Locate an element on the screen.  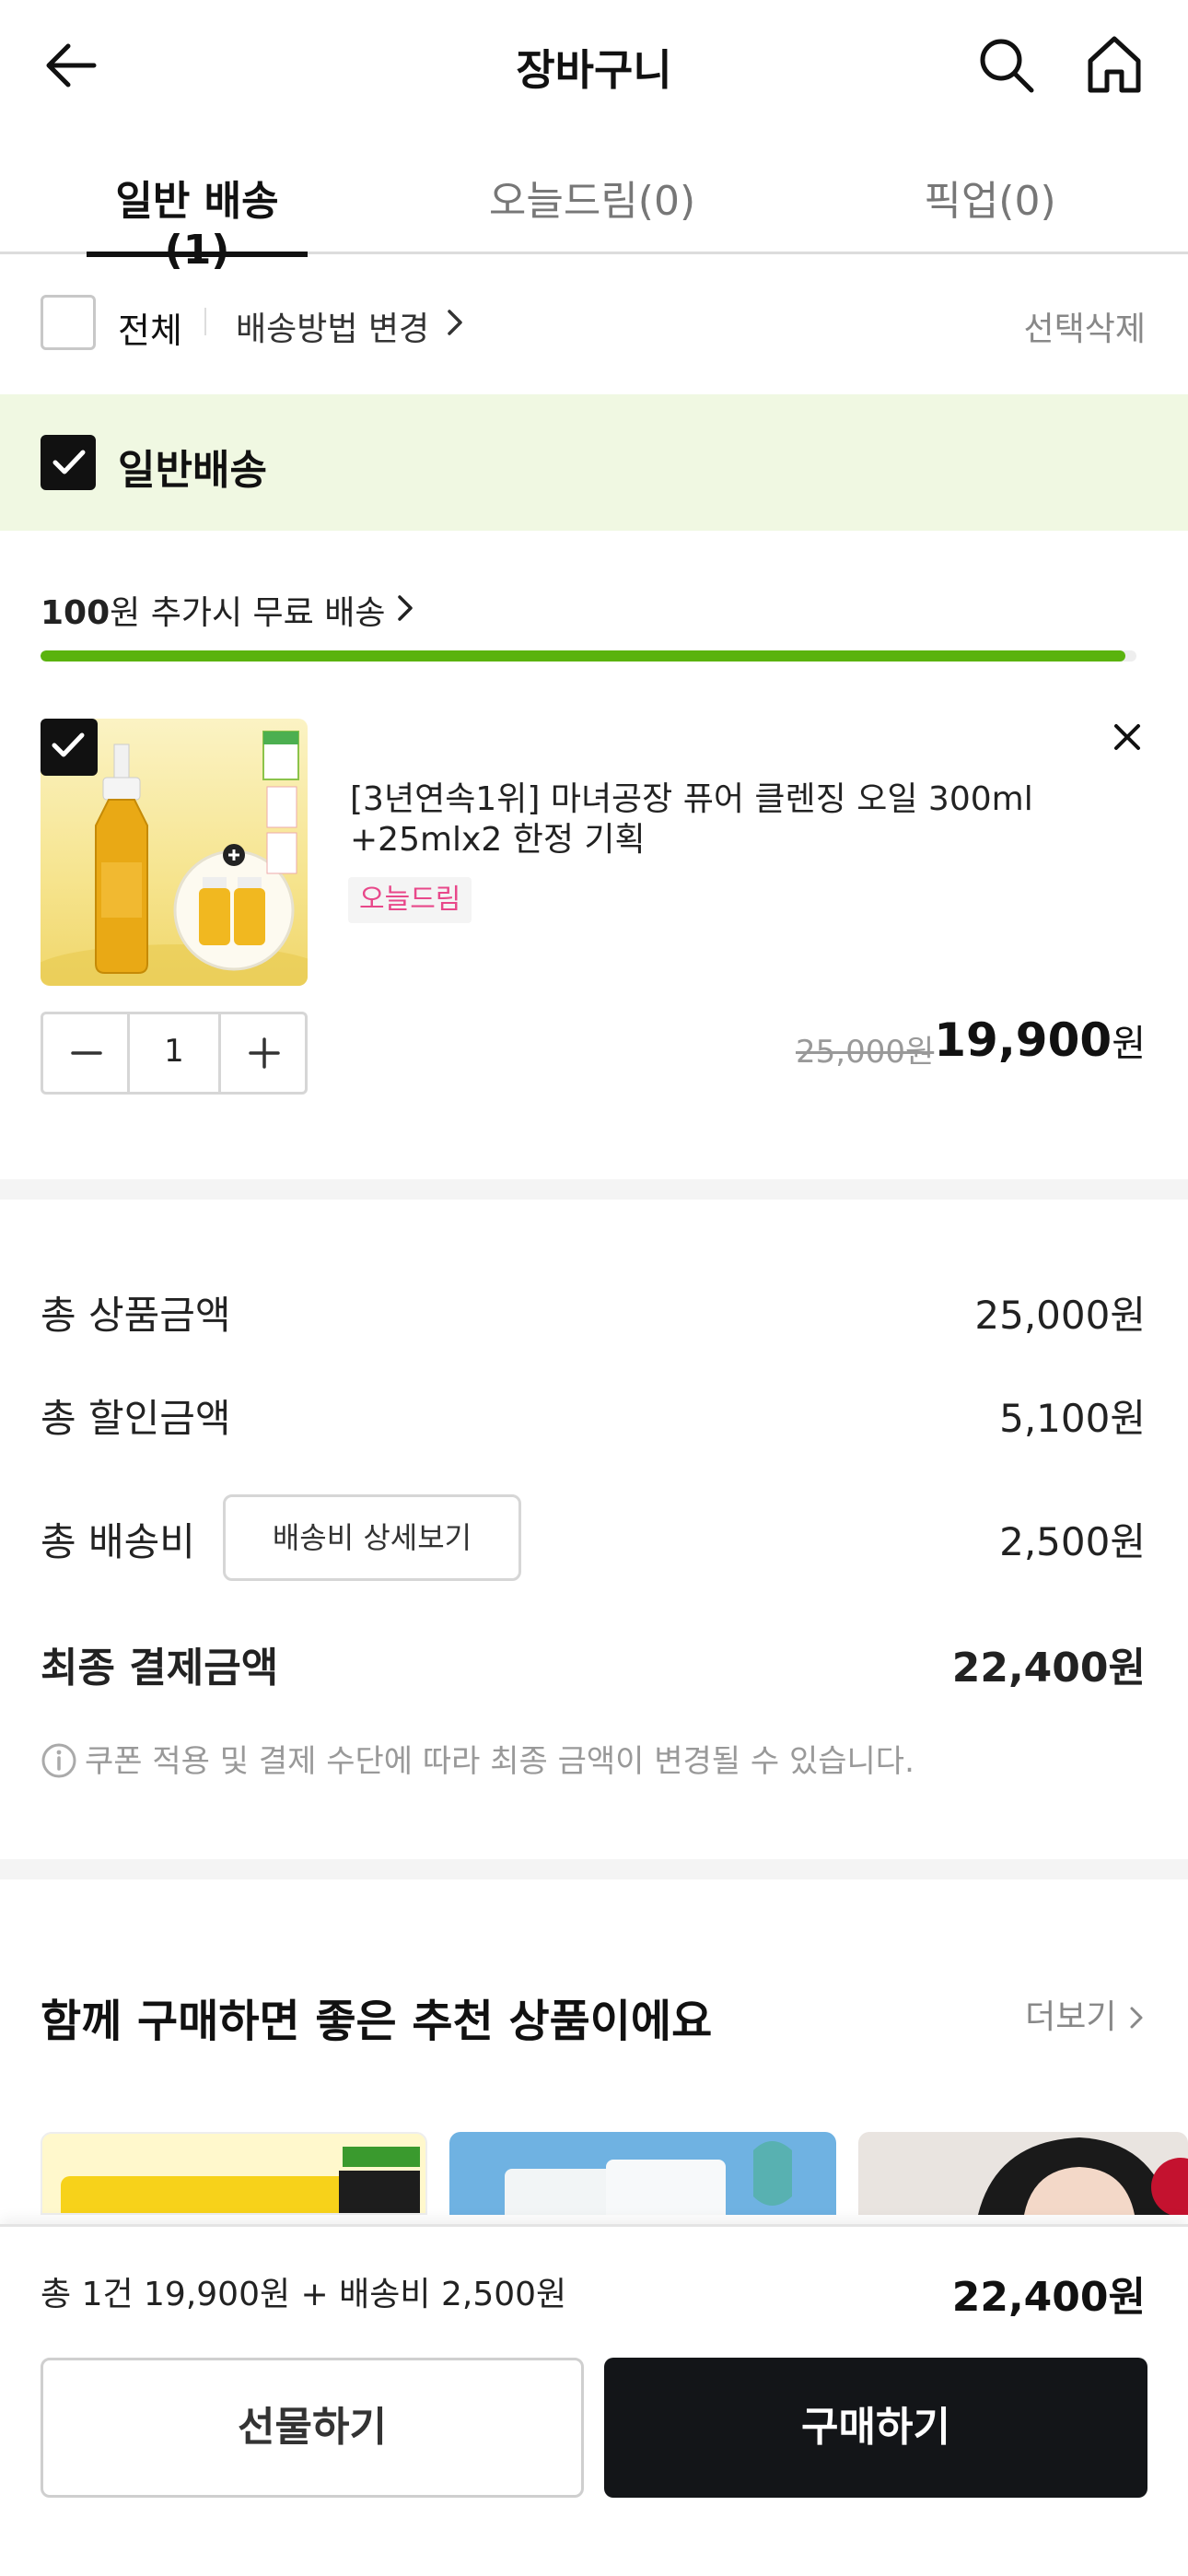
original-price: 25,000원 is located at coordinates (865, 1052).